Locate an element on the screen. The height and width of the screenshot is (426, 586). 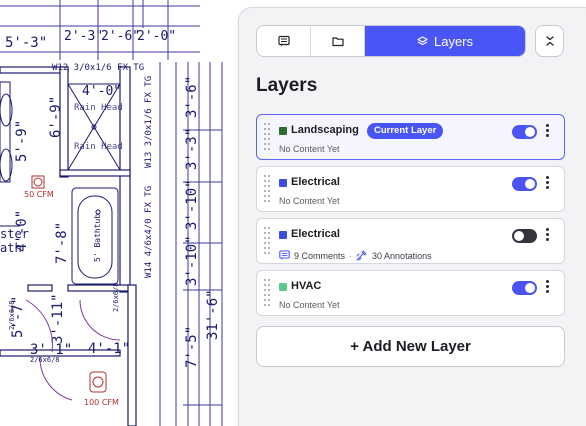
files-tab is located at coordinates (338, 41).